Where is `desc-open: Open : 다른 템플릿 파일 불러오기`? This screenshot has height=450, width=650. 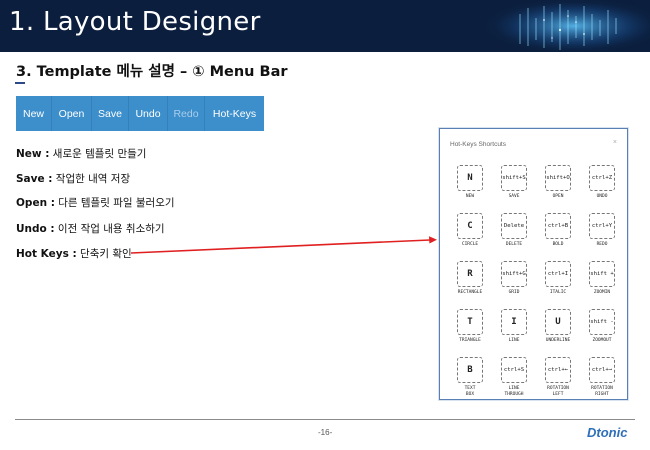
desc-open: Open : 다른 템플릿 파일 불러오기 is located at coordinates (95, 203).